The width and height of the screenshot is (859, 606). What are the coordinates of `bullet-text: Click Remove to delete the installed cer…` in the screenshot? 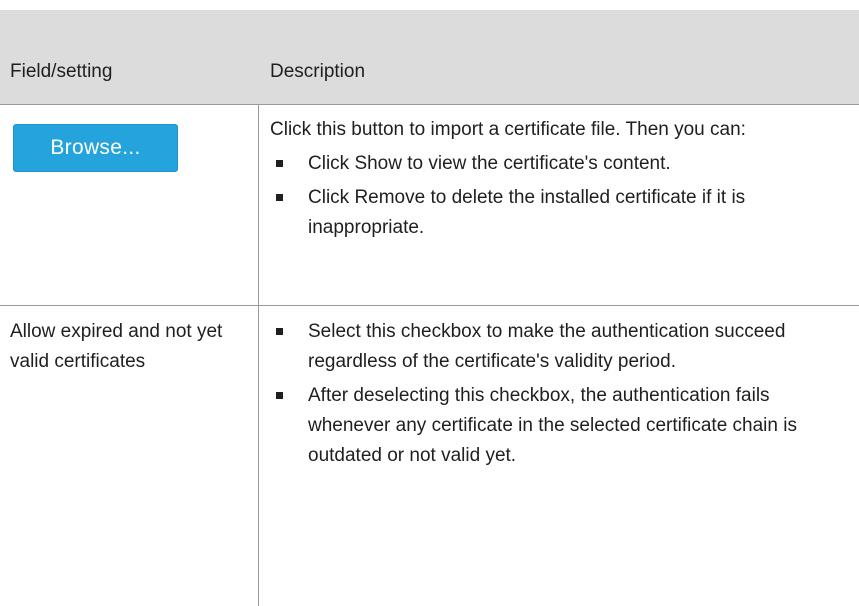 It's located at (527, 212).